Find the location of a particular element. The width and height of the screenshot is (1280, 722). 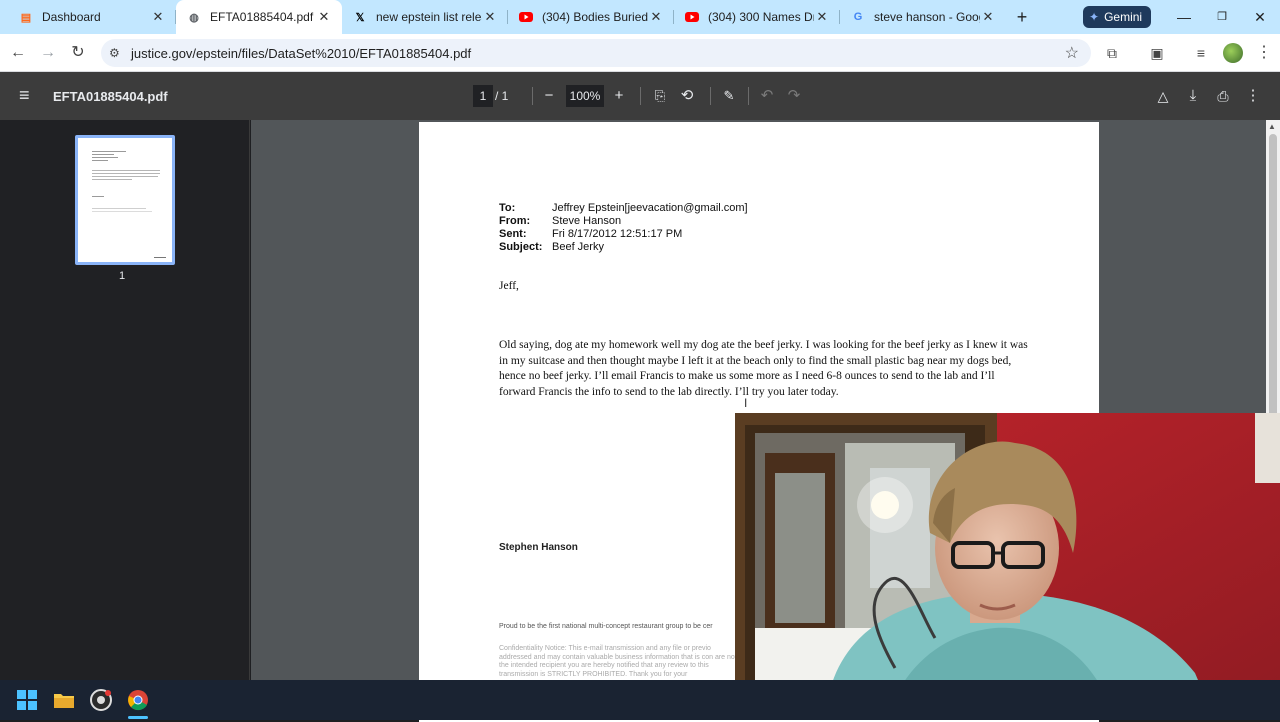

reload-button: ↻ is located at coordinates (78, 53).